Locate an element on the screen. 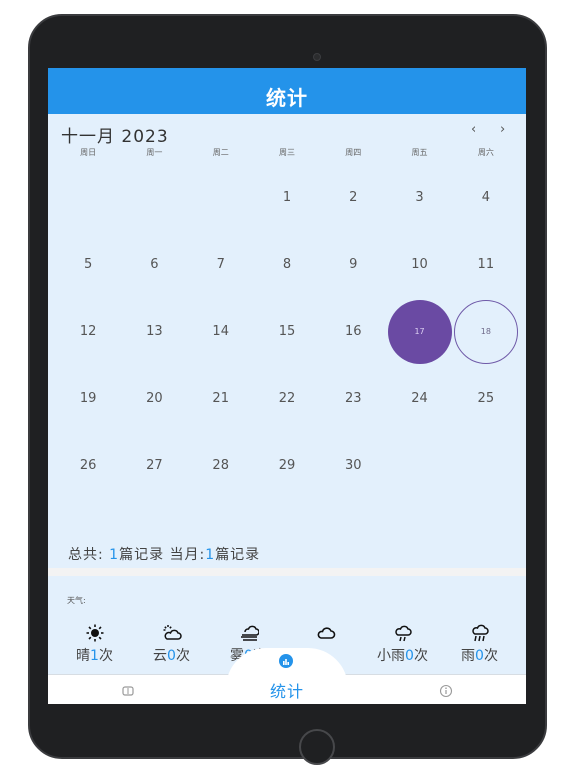  day-number: 4 is located at coordinates (485, 197).